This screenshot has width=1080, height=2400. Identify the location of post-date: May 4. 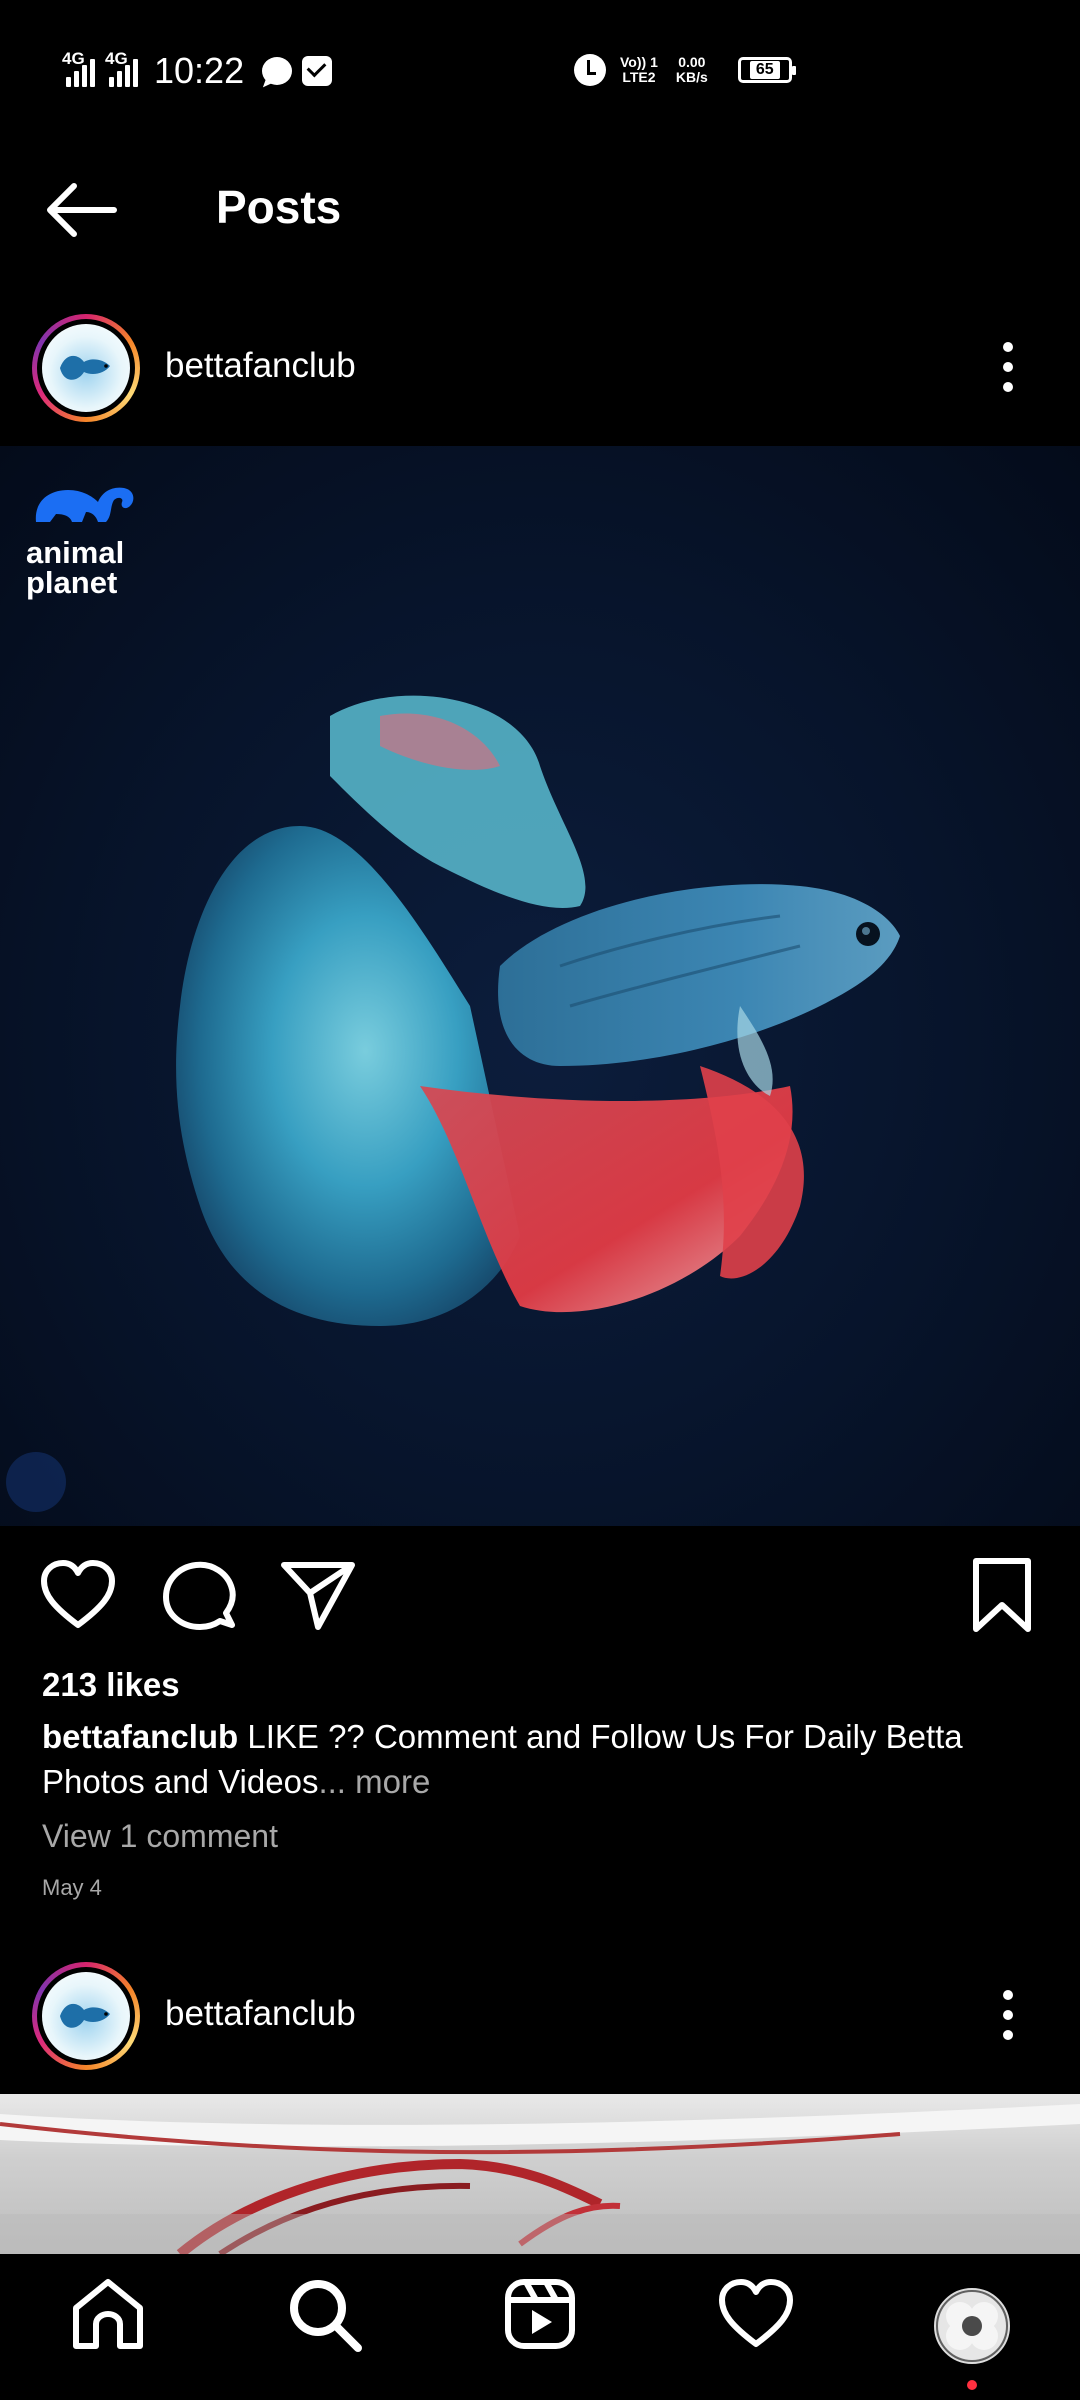
(72, 1887).